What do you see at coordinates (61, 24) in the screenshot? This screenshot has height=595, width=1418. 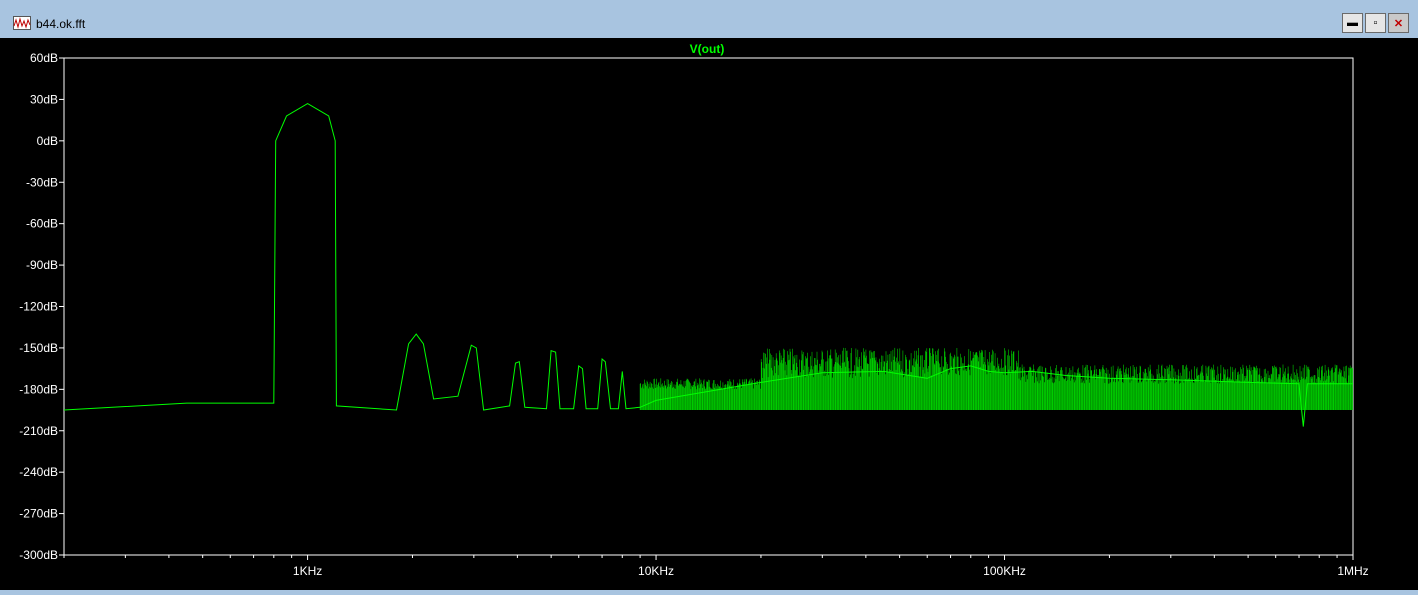 I see `window-title: b44.ok.fft` at bounding box center [61, 24].